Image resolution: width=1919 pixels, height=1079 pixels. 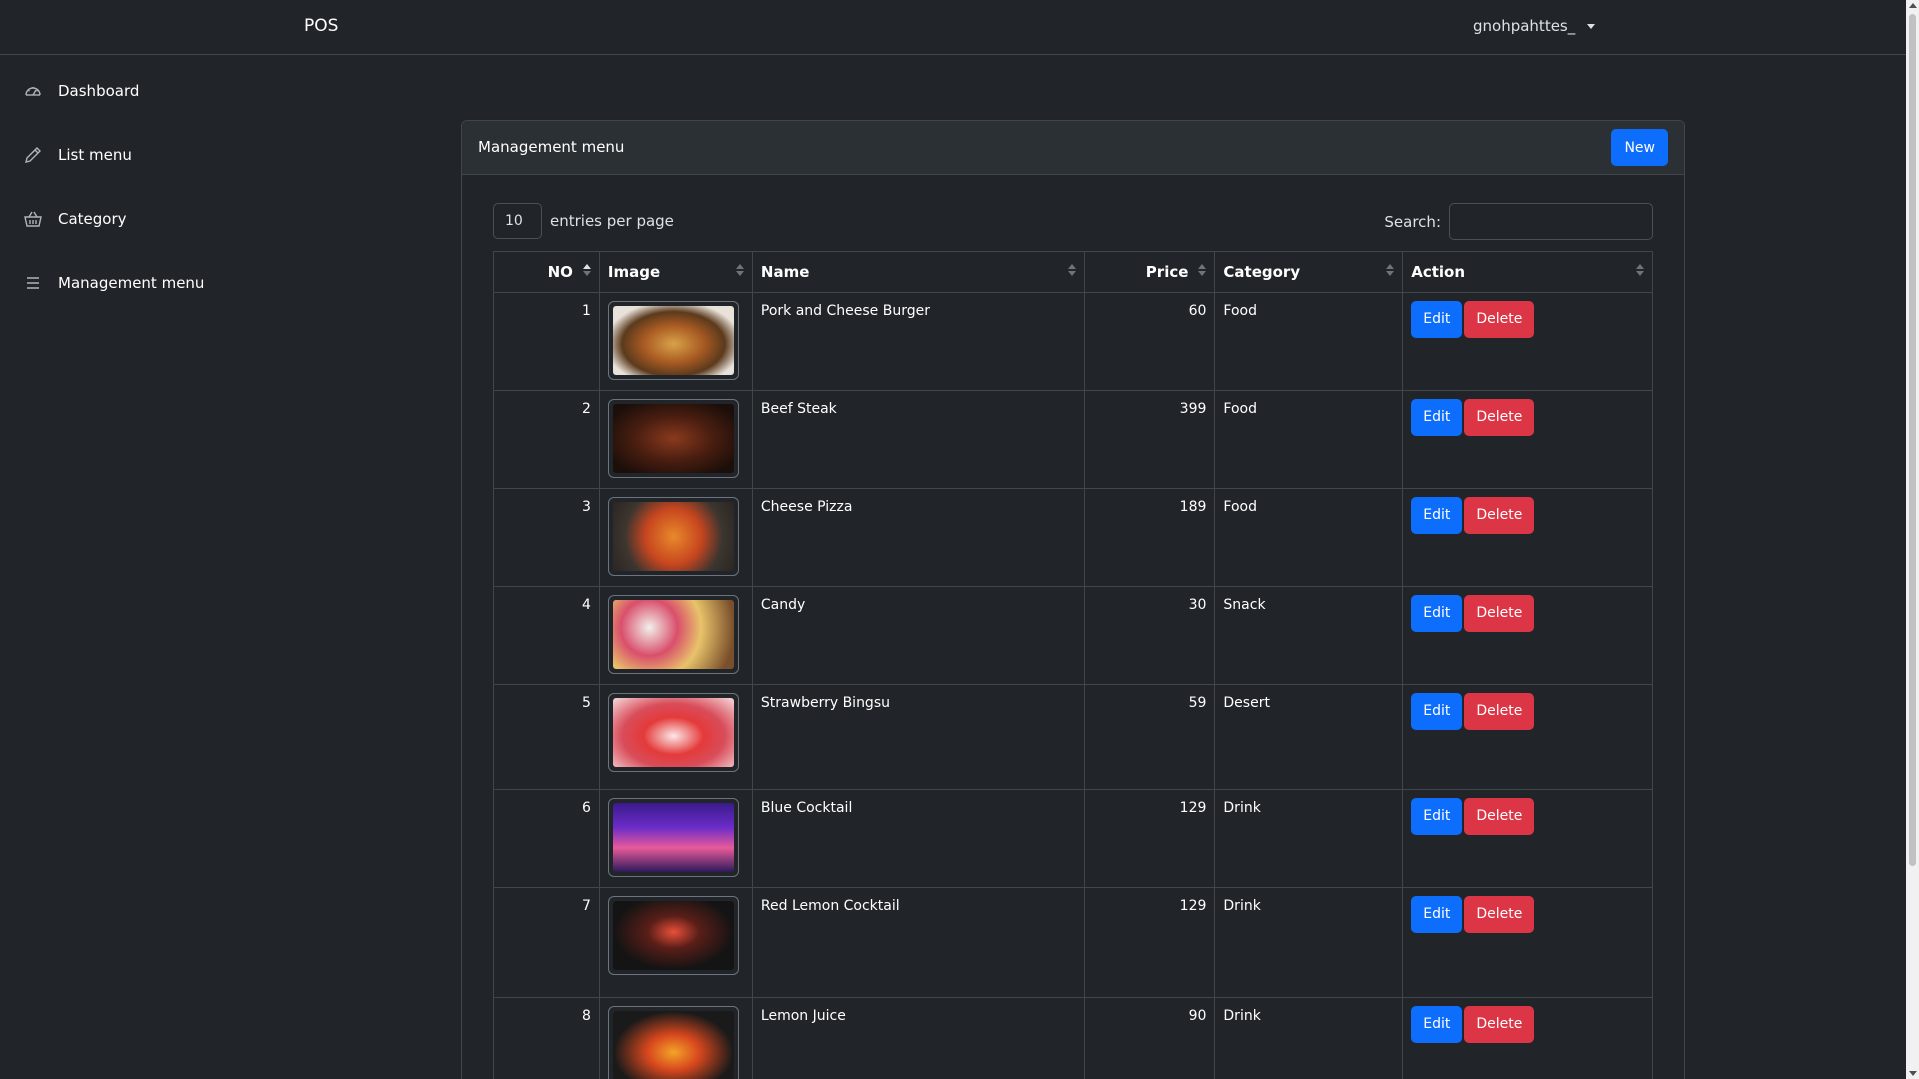 What do you see at coordinates (1240, 311) in the screenshot?
I see `item-category: Food` at bounding box center [1240, 311].